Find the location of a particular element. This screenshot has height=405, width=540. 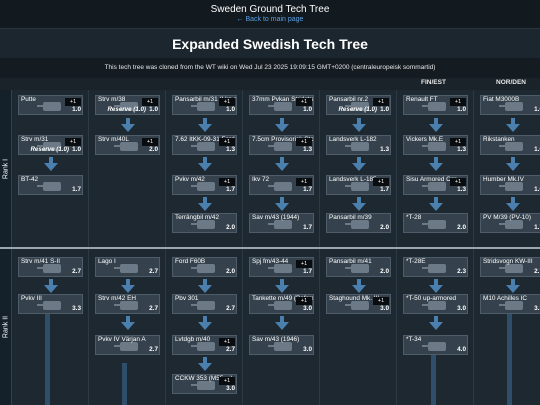

vehicle-card-landsverk-l-185: Landsverk L-185 +1 1.7 is located at coordinates (358, 185).